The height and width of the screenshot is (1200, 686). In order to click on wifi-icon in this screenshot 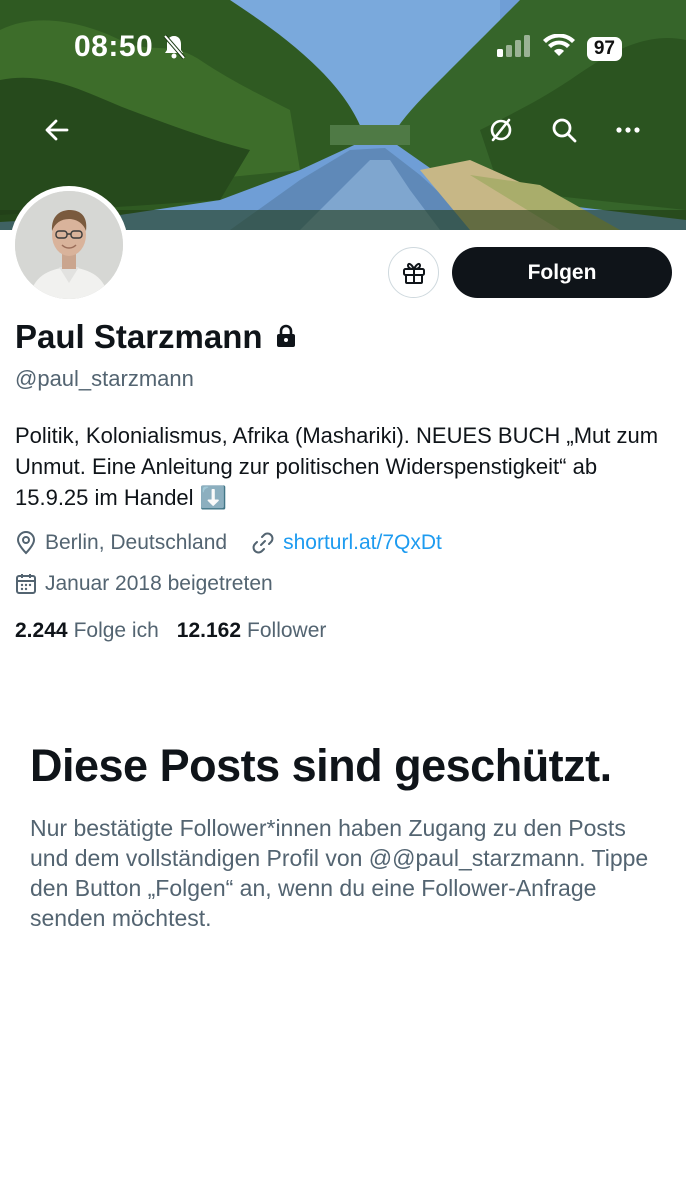, I will do `click(558, 48)`.